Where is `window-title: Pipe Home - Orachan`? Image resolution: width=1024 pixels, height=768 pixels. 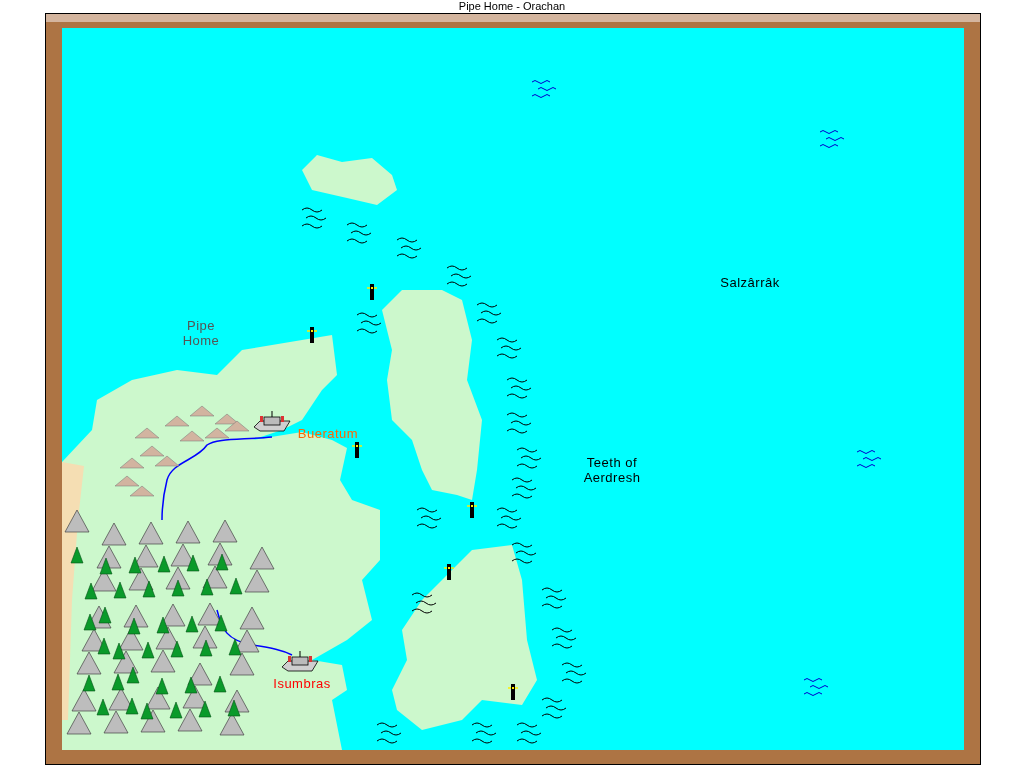
window-title: Pipe Home - Orachan is located at coordinates (512, 6).